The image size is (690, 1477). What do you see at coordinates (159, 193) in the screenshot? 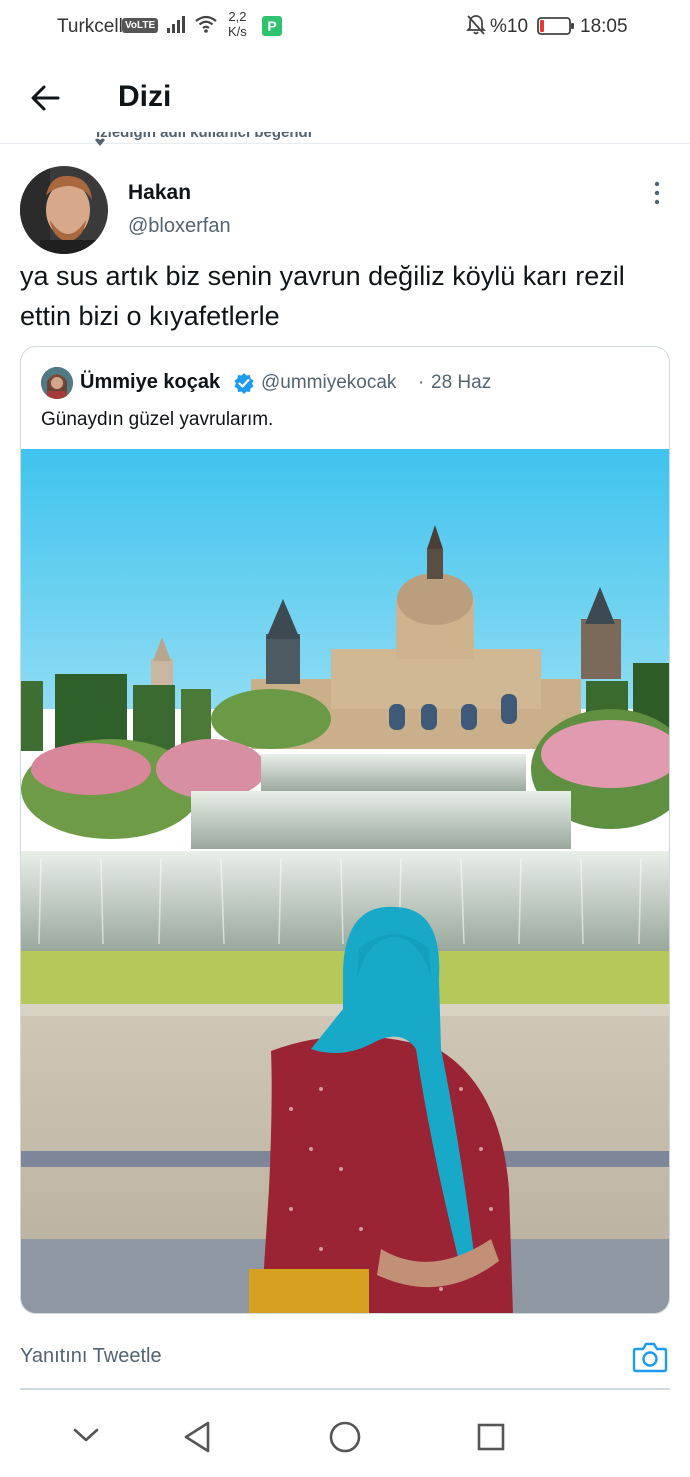
I see `author-name: Hakan` at bounding box center [159, 193].